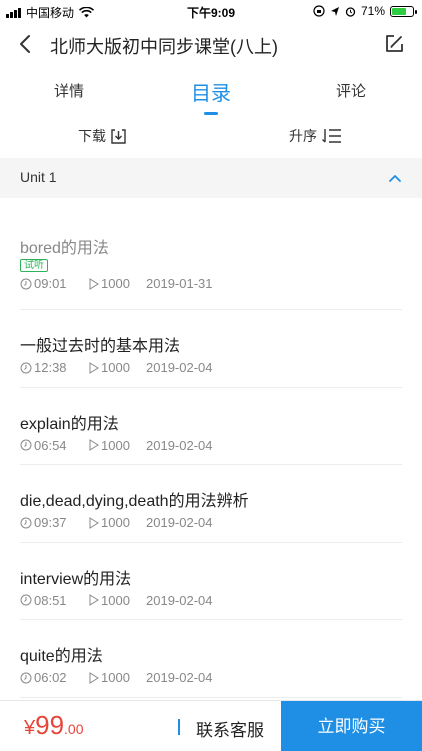 This screenshot has width=422, height=751. What do you see at coordinates (211, 137) in the screenshot?
I see `catalog-toolbar: 下载 升序` at bounding box center [211, 137].